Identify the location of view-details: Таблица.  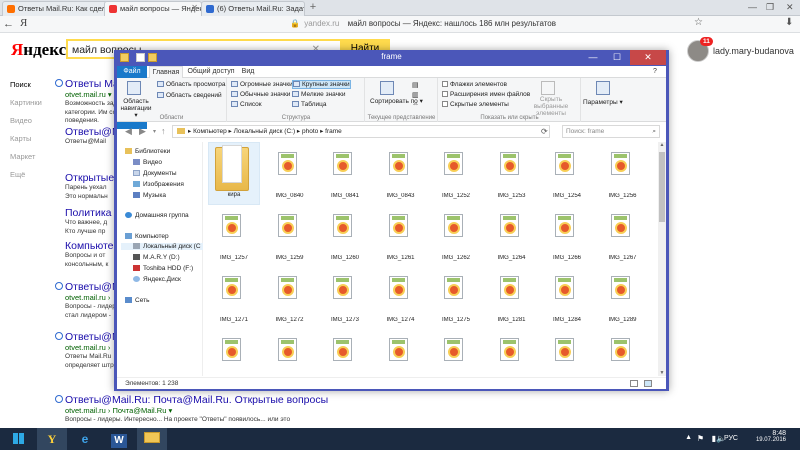
(309, 104).